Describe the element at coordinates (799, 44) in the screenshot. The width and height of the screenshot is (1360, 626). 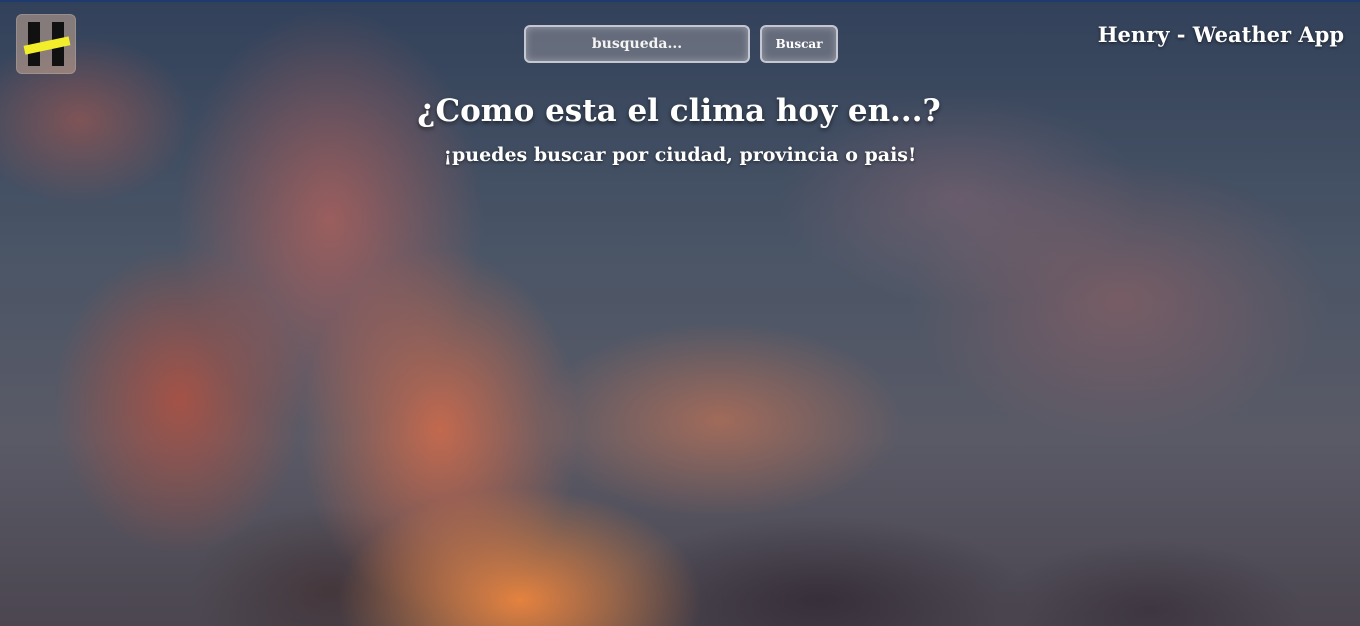
I see `search-button: Buscar` at that location.